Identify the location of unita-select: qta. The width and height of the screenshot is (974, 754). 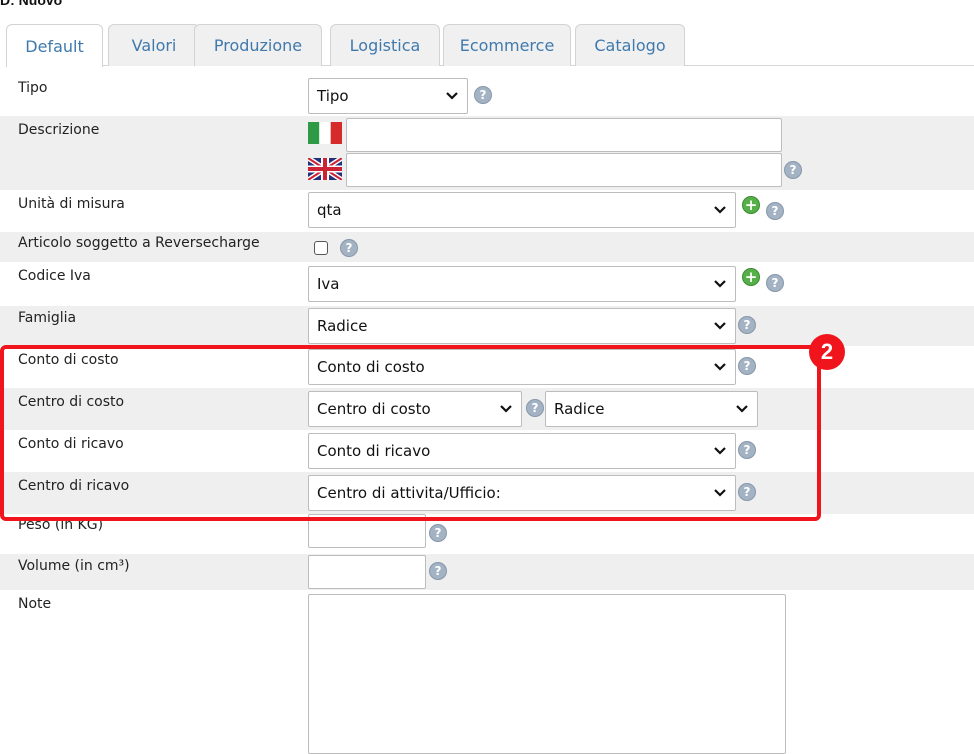
(522, 210).